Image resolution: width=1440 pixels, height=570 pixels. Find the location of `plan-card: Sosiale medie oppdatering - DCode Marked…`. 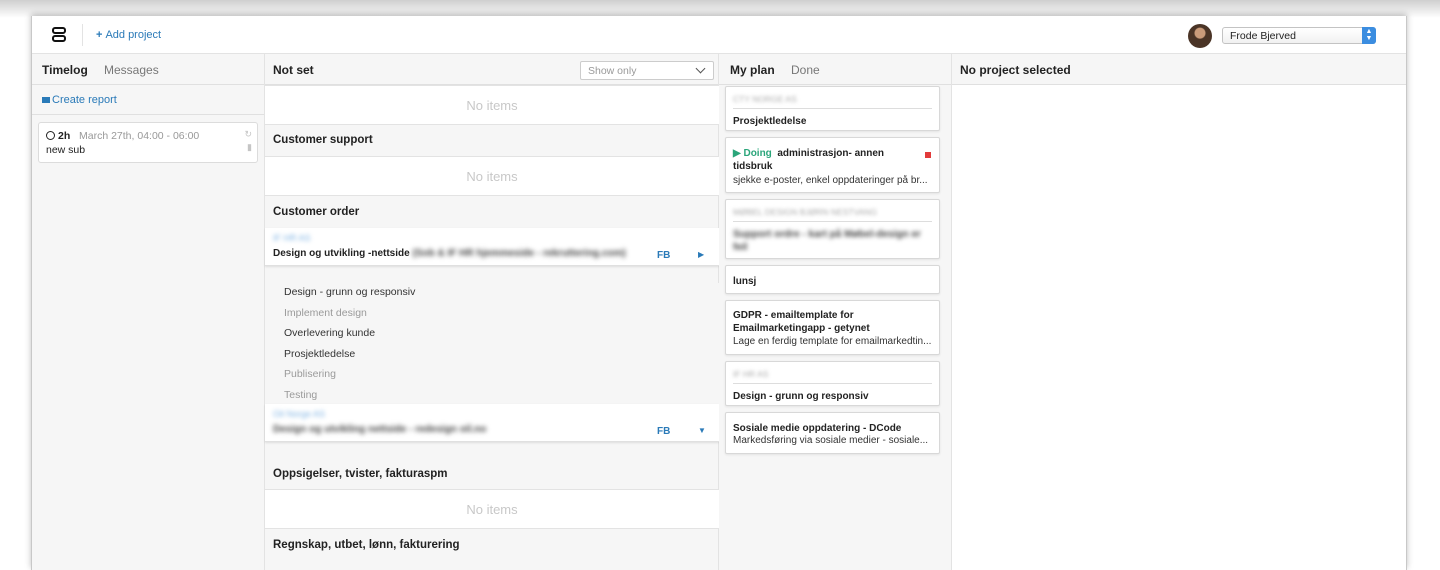

plan-card: Sosiale medie oppdatering - DCode Marked… is located at coordinates (832, 433).